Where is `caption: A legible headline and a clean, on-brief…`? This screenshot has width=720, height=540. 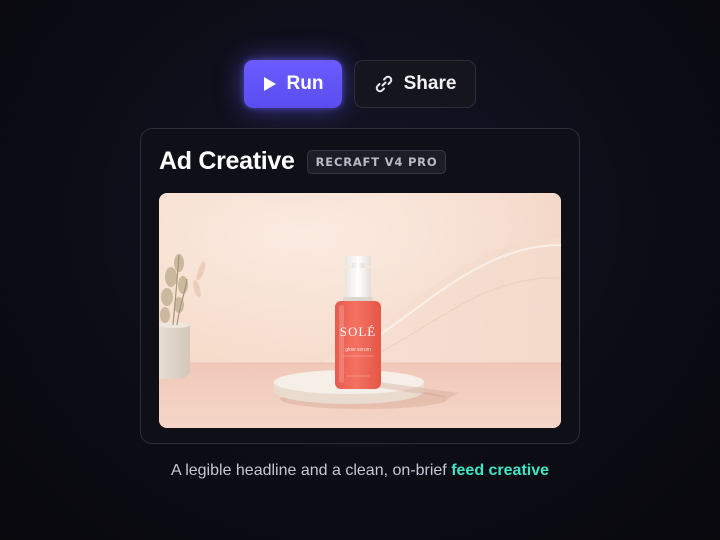 caption: A legible headline and a clean, on-brief… is located at coordinates (360, 471).